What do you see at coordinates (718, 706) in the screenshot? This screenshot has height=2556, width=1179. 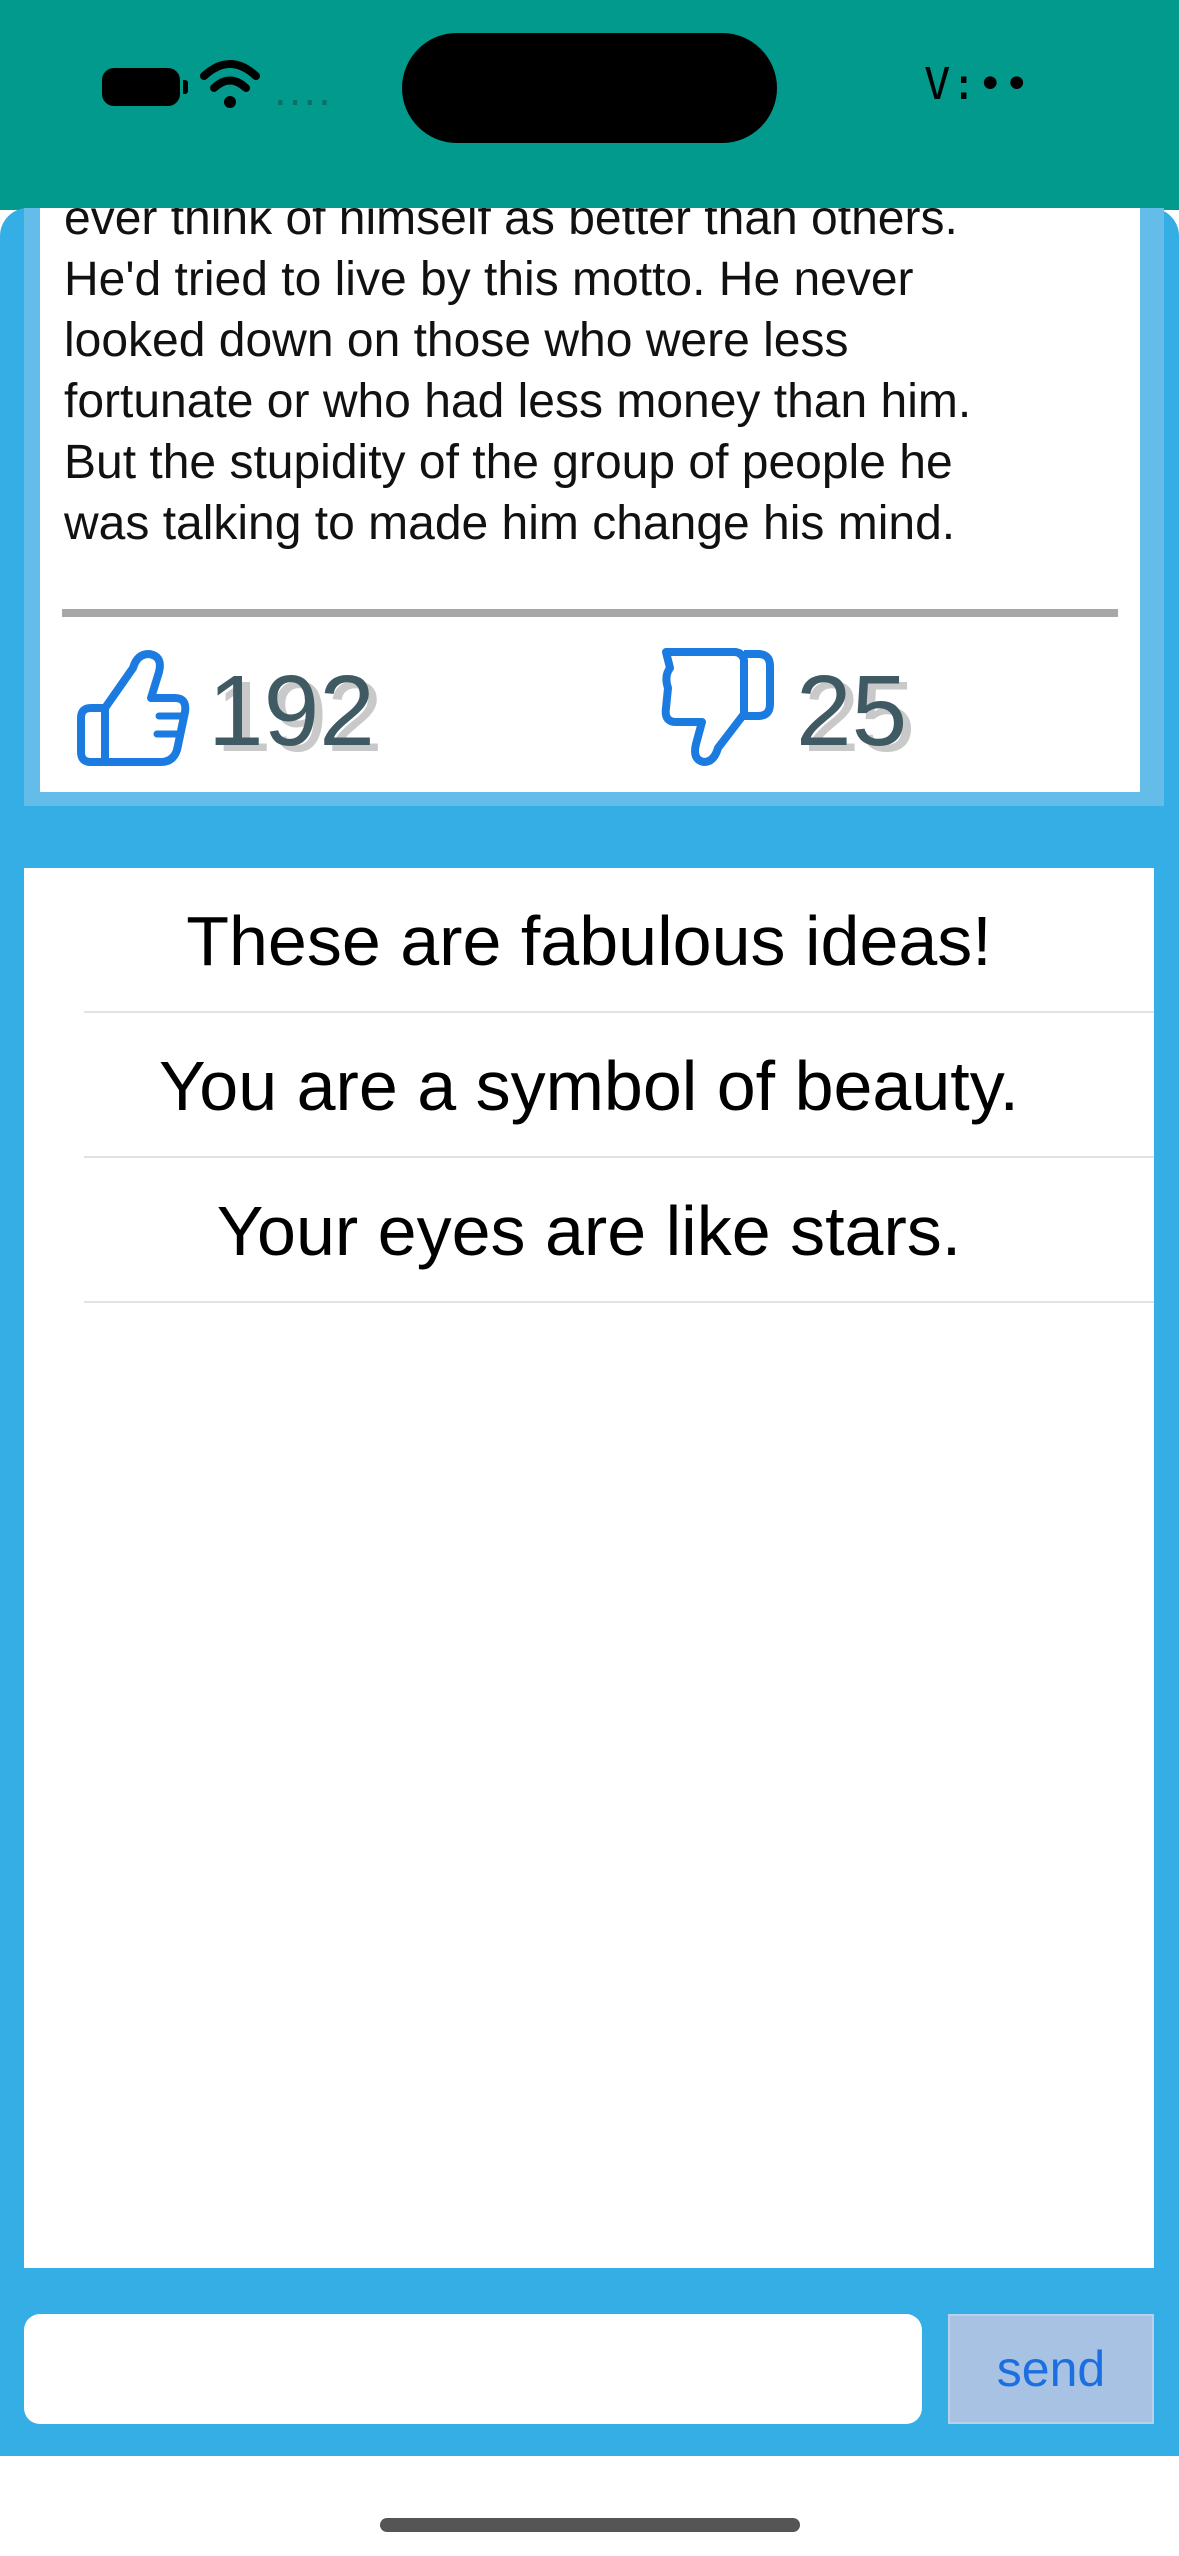 I see `thumbs-down-icon` at bounding box center [718, 706].